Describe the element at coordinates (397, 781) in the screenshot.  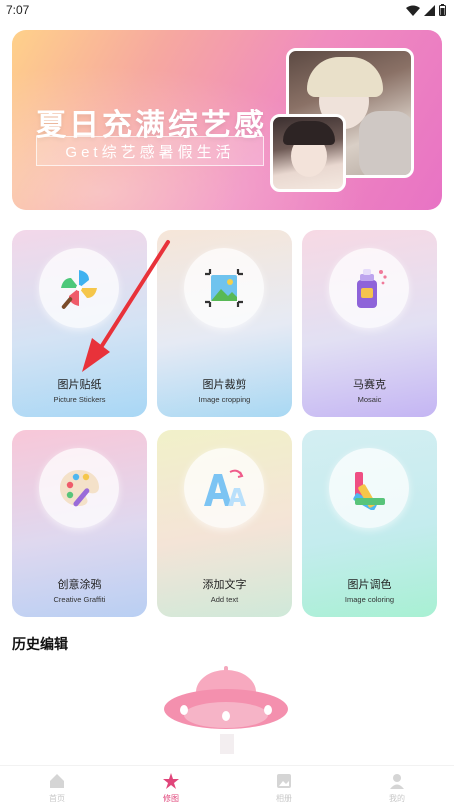
I see `profile-icon` at that location.